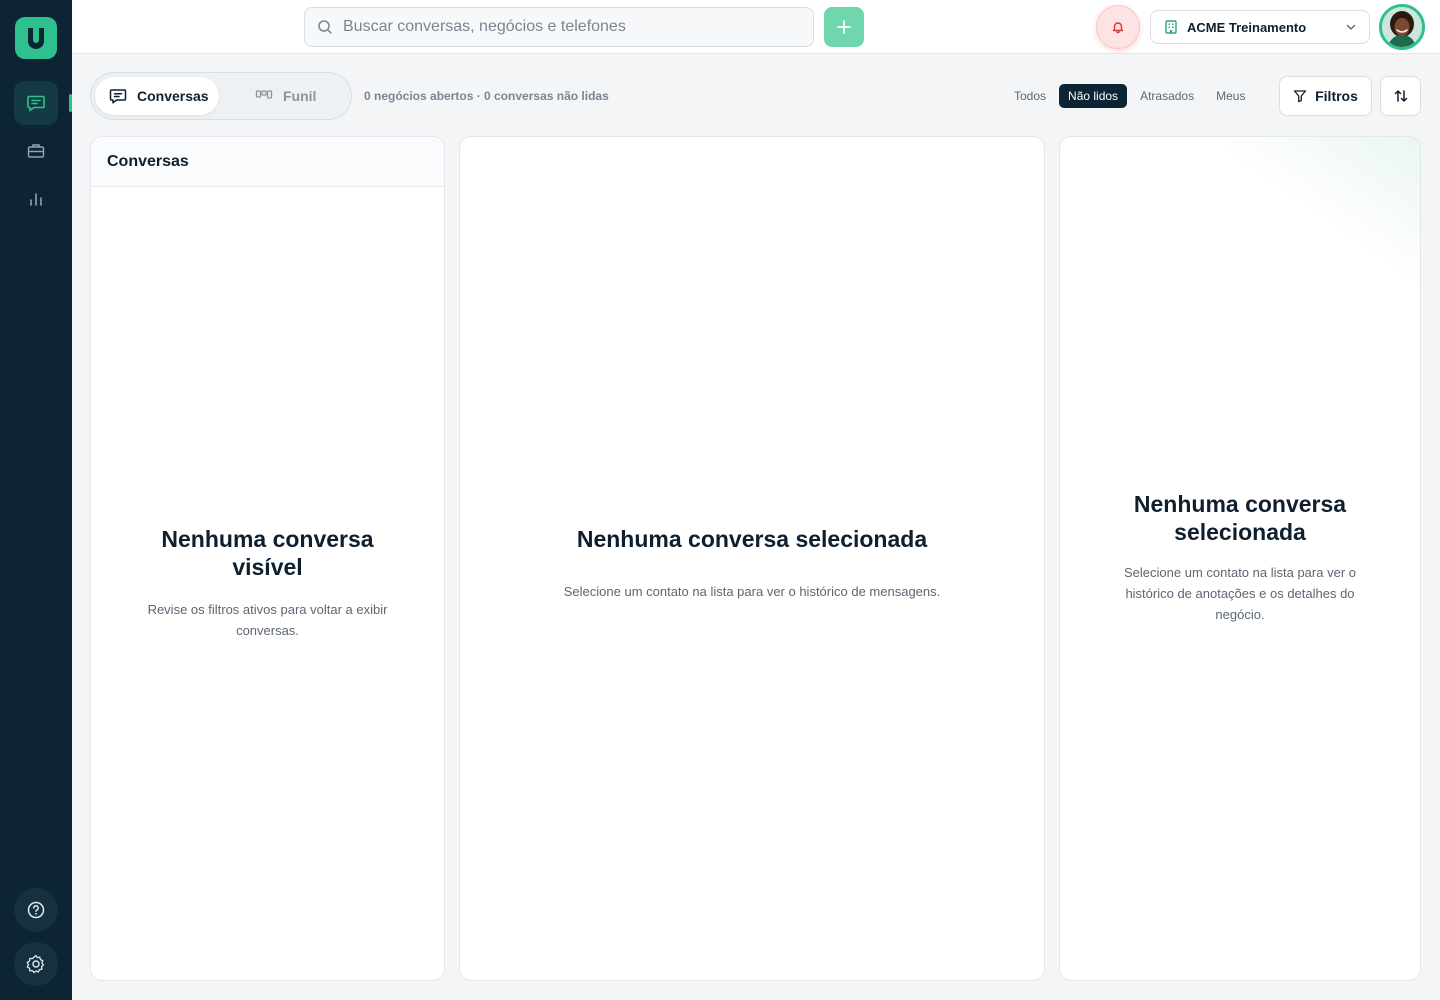 The image size is (1440, 1000). I want to click on search-input: Buscar conversas, negócios e telefones, so click(559, 27).